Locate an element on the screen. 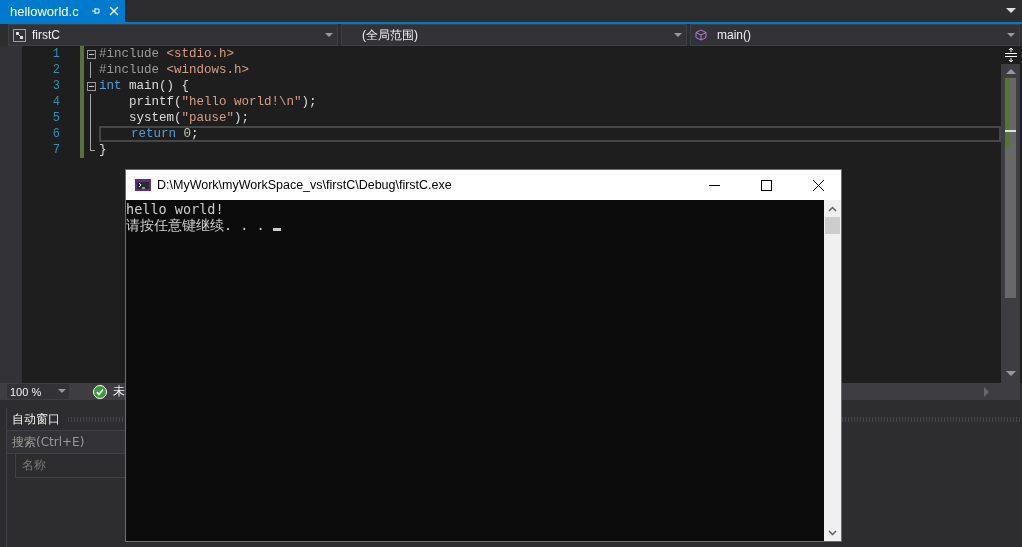 Image resolution: width=1022 pixels, height=547 pixels. panel-title: 自动窗口 is located at coordinates (36, 419).